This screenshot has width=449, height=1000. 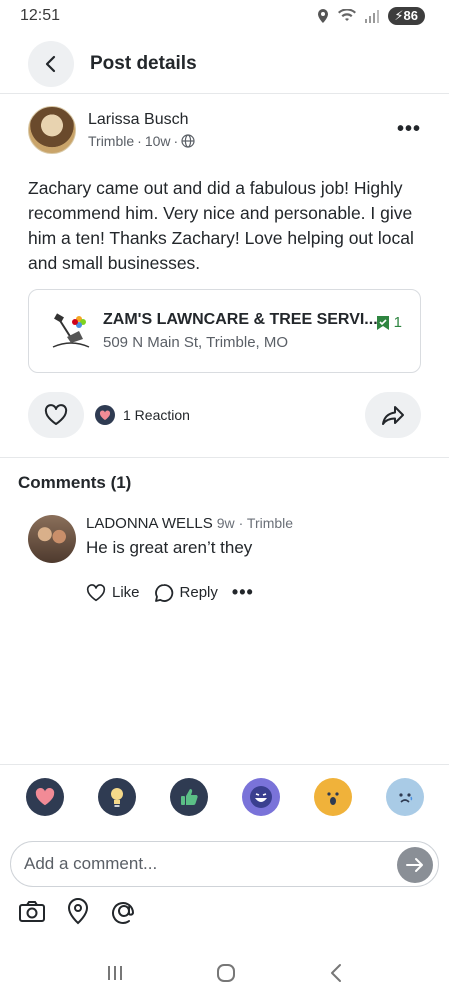 What do you see at coordinates (397, 322) in the screenshot?
I see `recommend-count: 1` at bounding box center [397, 322].